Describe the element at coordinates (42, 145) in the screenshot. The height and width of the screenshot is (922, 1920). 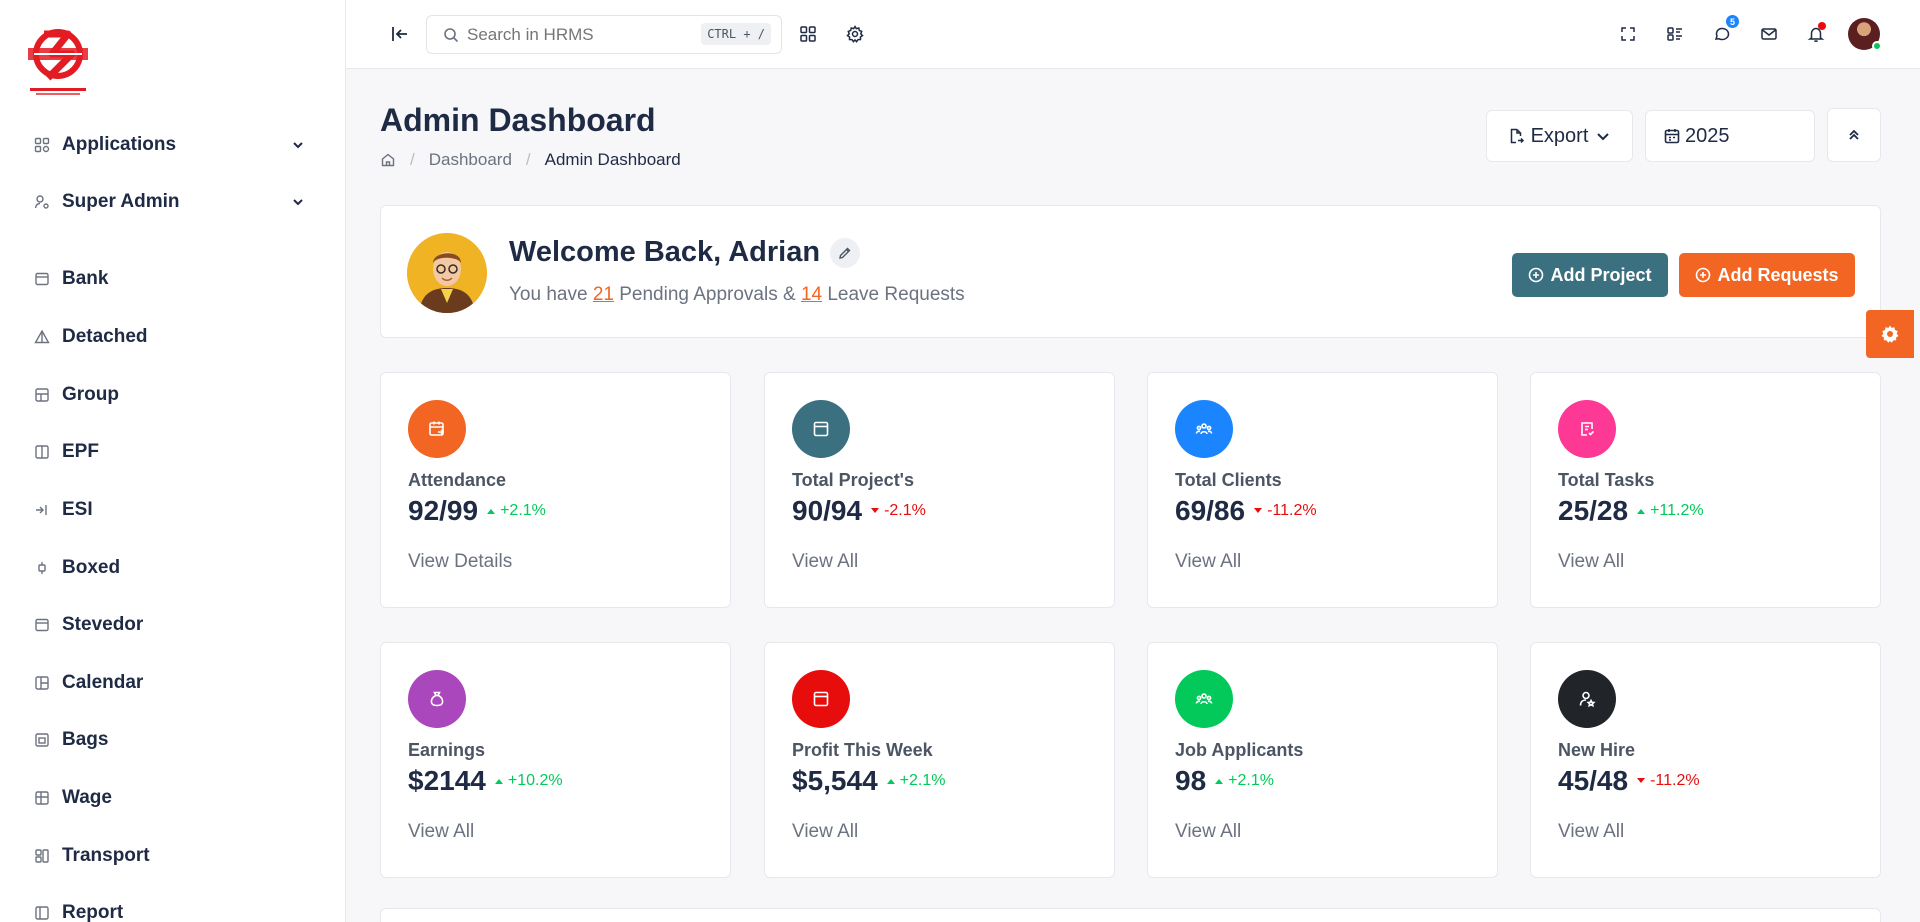
I see `grid-icon` at that location.